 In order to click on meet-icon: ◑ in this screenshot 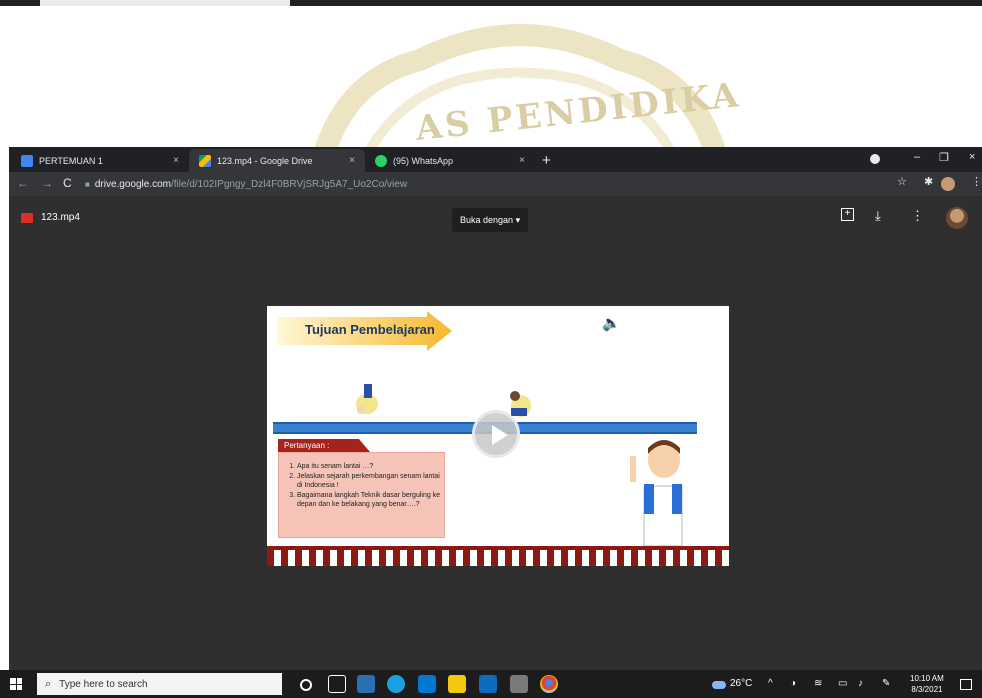, I will do `click(793, 683)`.